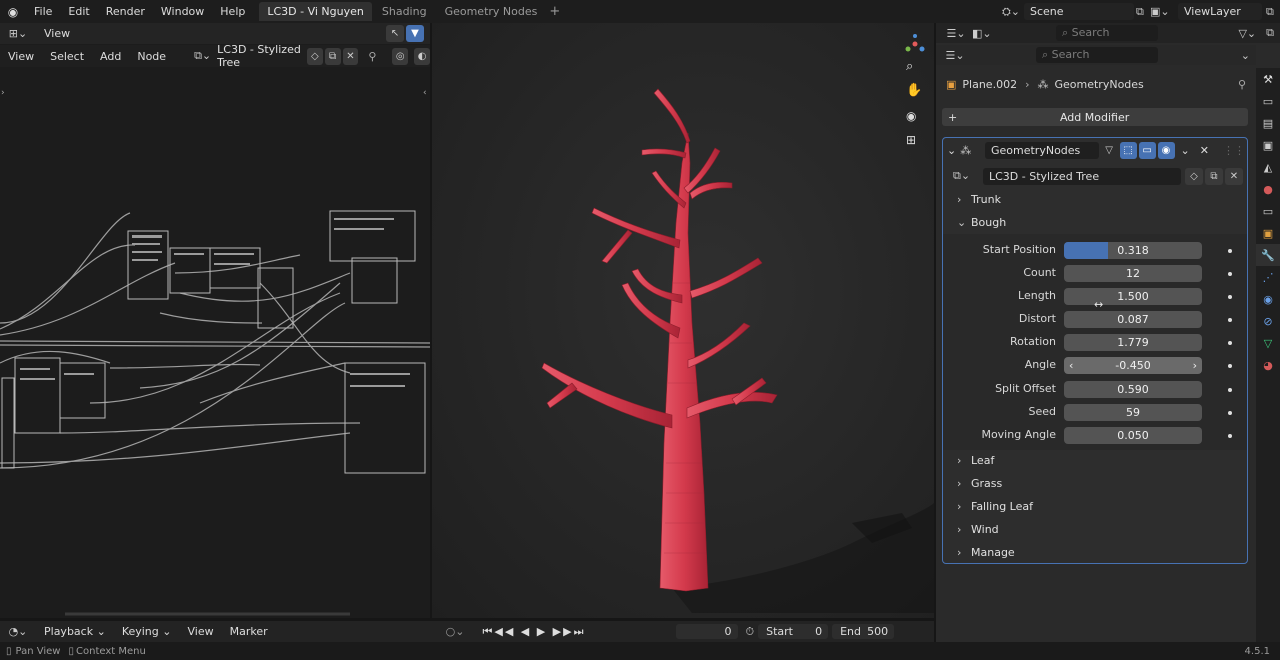 This screenshot has width=1280, height=660. What do you see at coordinates (1107, 33) in the screenshot?
I see `outliner-search-input: ⌕ Search` at bounding box center [1107, 33].